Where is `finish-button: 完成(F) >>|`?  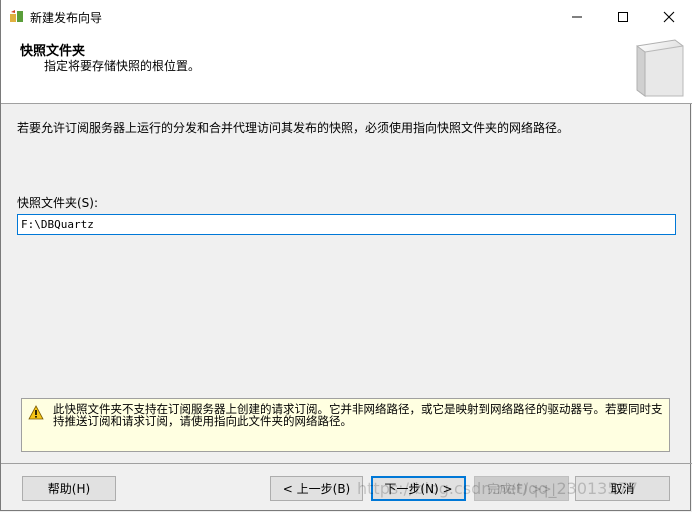 finish-button: 完成(F) >>| is located at coordinates (521, 488).